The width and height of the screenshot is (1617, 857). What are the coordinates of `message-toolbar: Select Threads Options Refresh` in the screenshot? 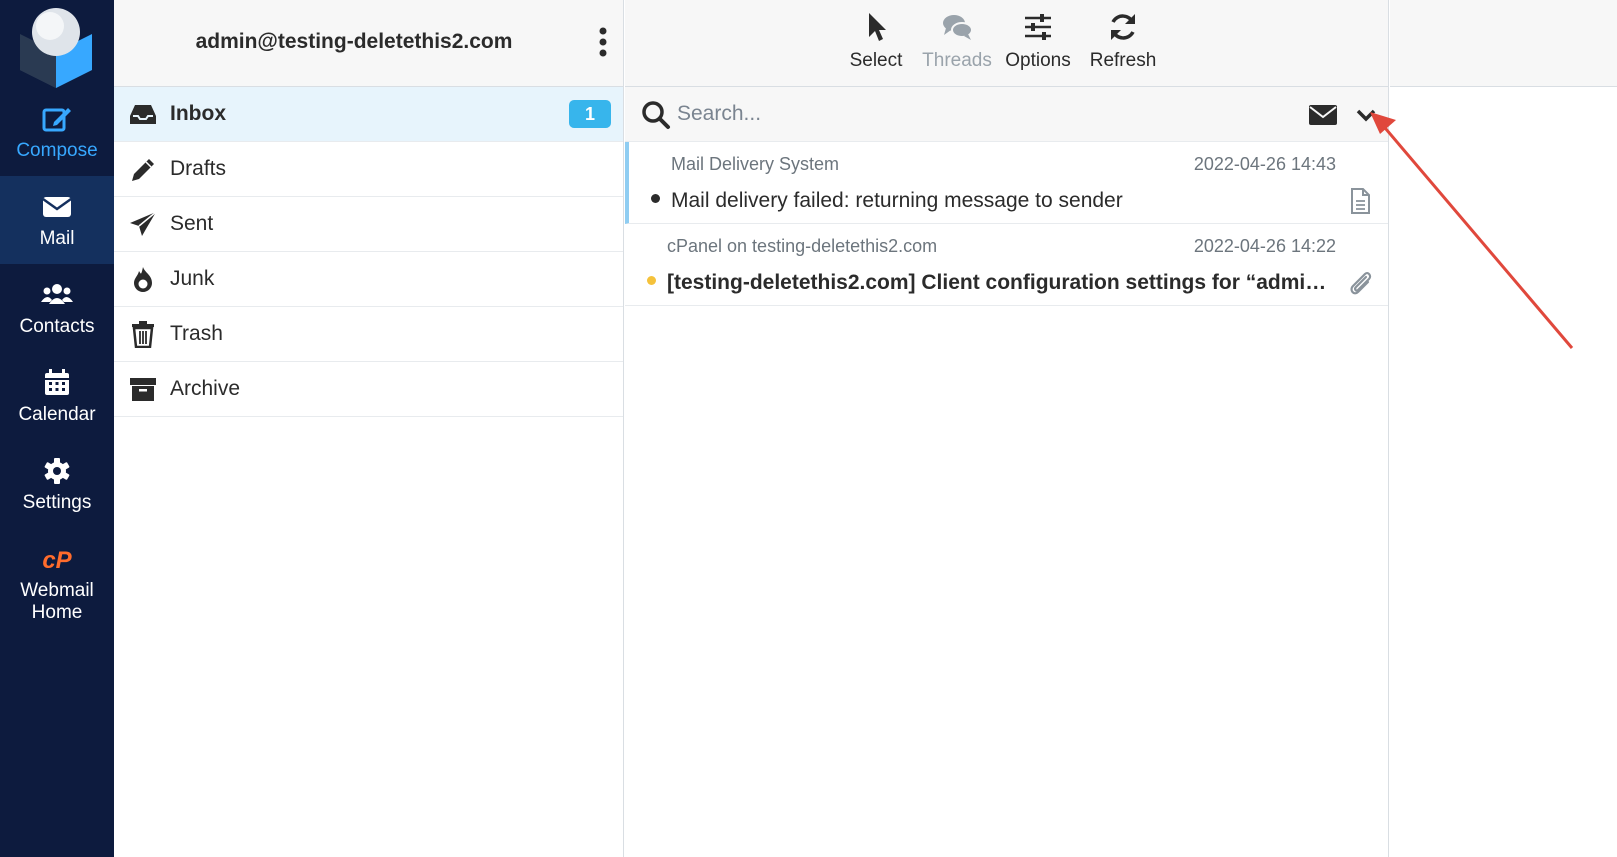 It's located at (1006, 43).